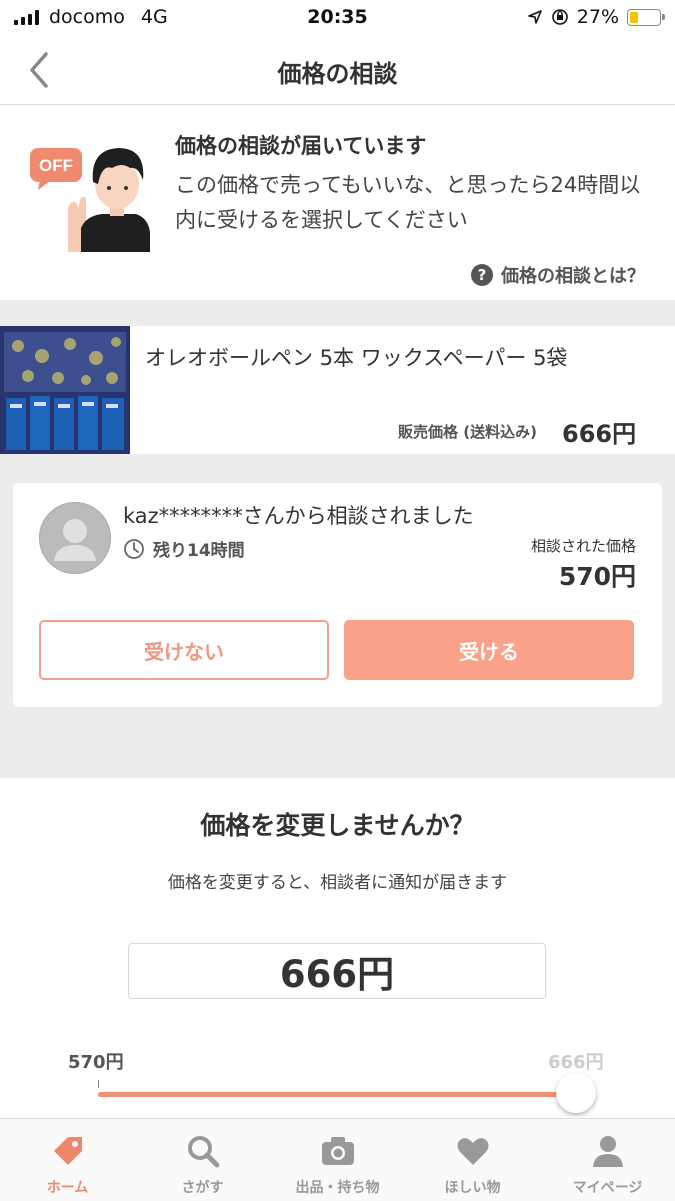 The image size is (675, 1201). What do you see at coordinates (472, 1151) in the screenshot?
I see `heart-icon` at bounding box center [472, 1151].